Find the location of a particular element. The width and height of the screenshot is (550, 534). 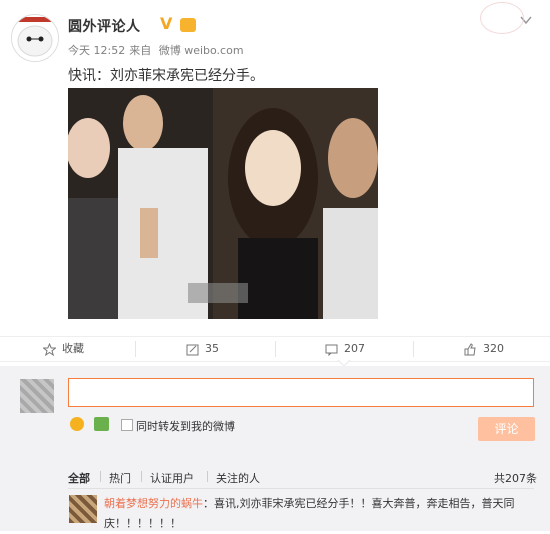

source-prefix: 来自 is located at coordinates (140, 50).